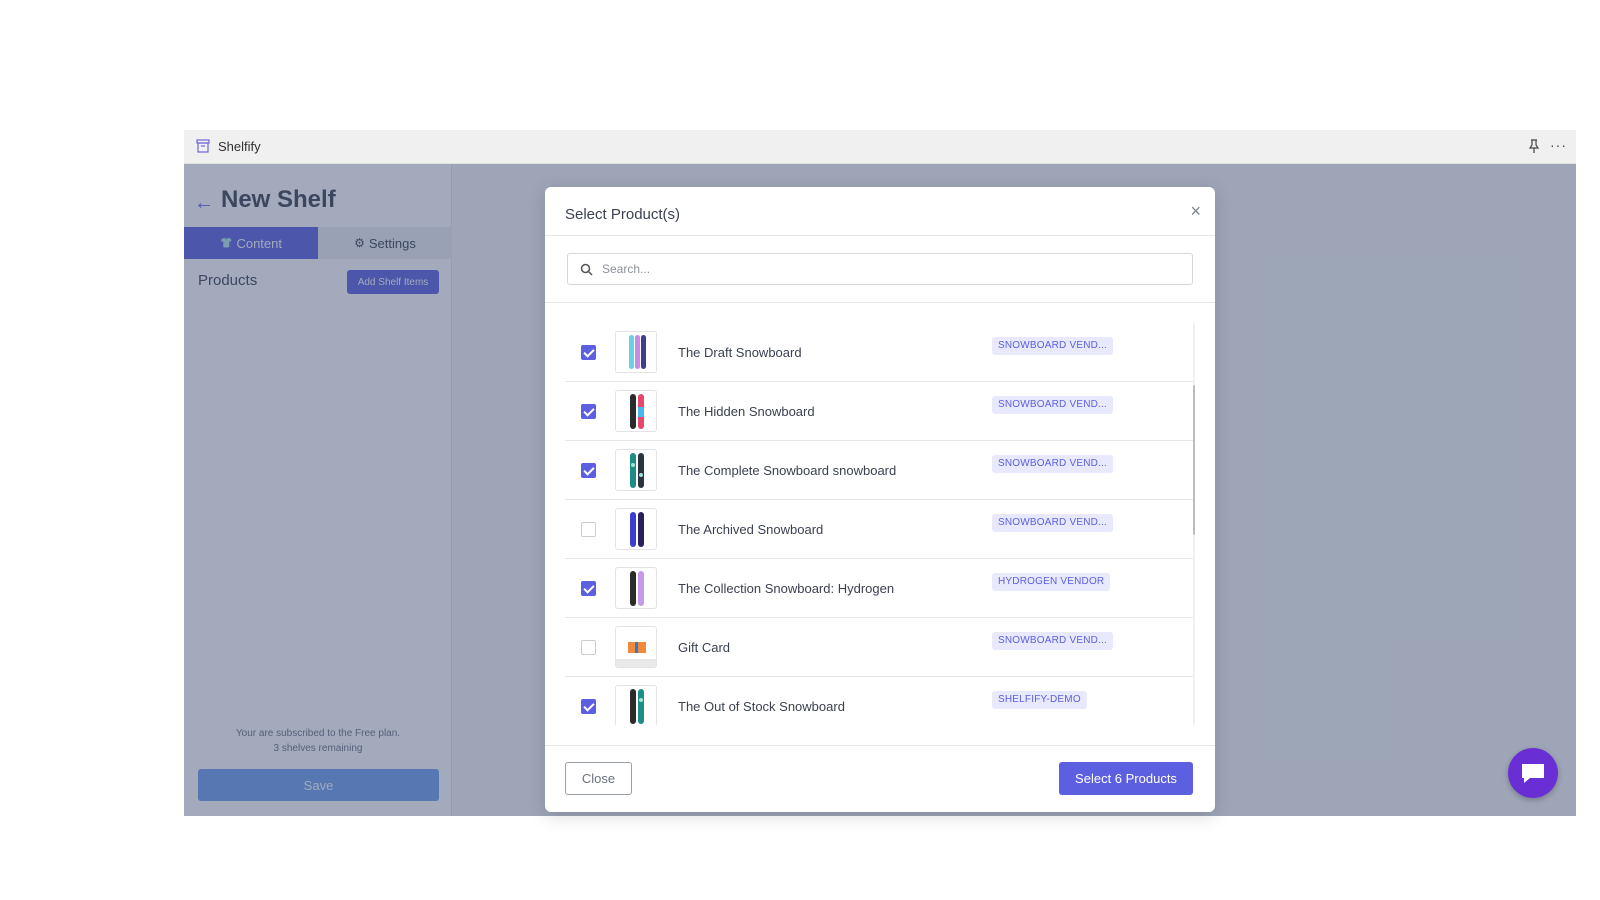  What do you see at coordinates (787, 470) in the screenshot?
I see `product-name: The Complete Snowboard snowboard` at bounding box center [787, 470].